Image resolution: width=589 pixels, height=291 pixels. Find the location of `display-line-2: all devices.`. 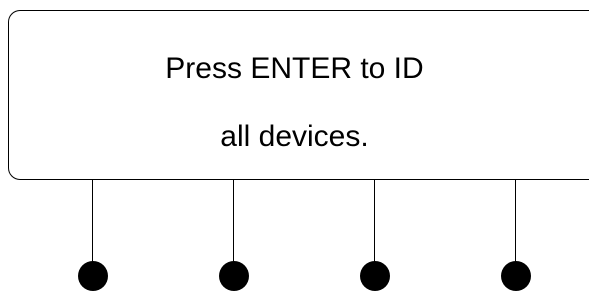

display-line-2: all devices. is located at coordinates (294, 136).